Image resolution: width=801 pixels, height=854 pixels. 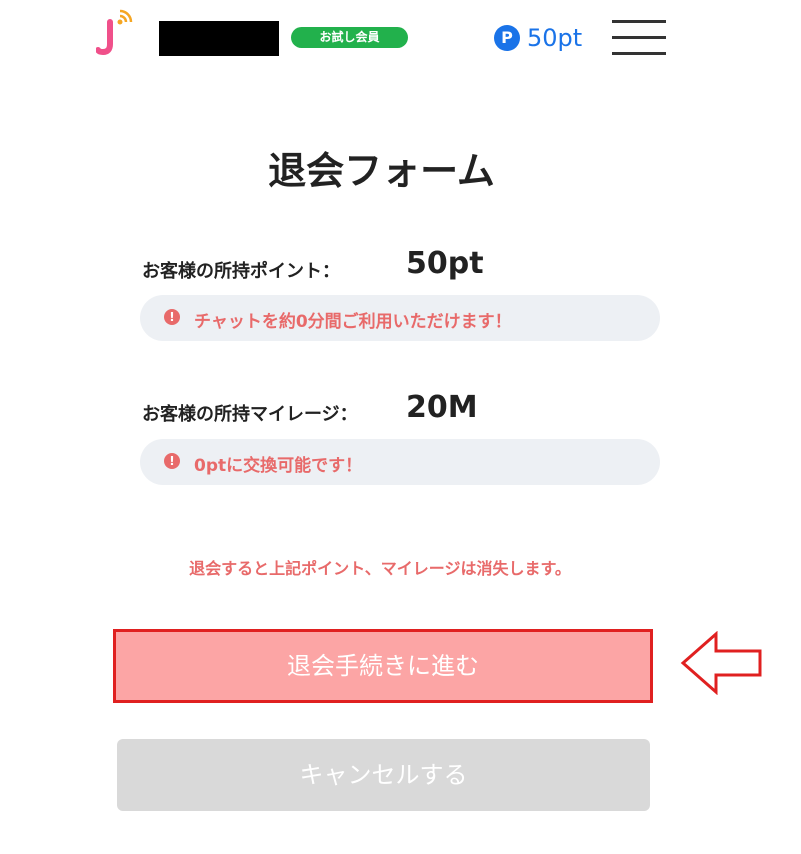 I want to click on points-notice: ! チャットを約0分間ご利用いただけます！, so click(x=400, y=318).